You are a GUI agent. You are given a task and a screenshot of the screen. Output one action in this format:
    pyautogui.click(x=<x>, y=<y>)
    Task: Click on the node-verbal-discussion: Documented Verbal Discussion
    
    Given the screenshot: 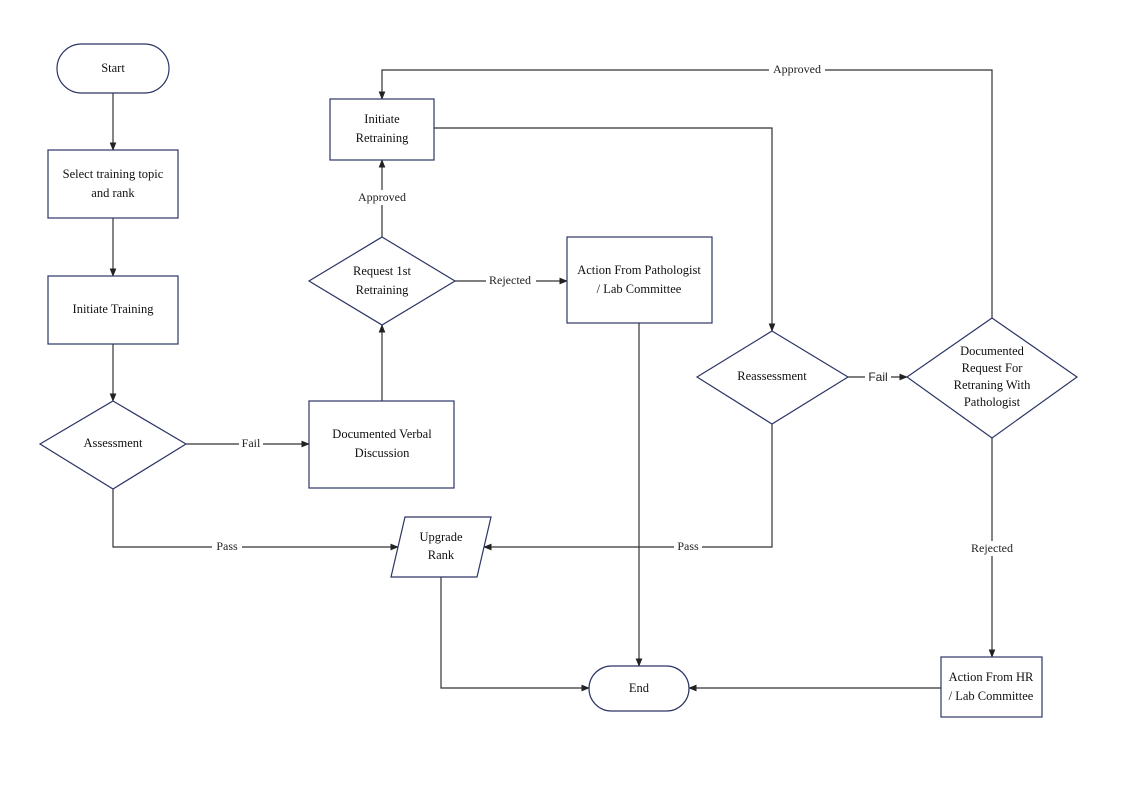 What is the action you would take?
    pyautogui.click(x=381, y=444)
    